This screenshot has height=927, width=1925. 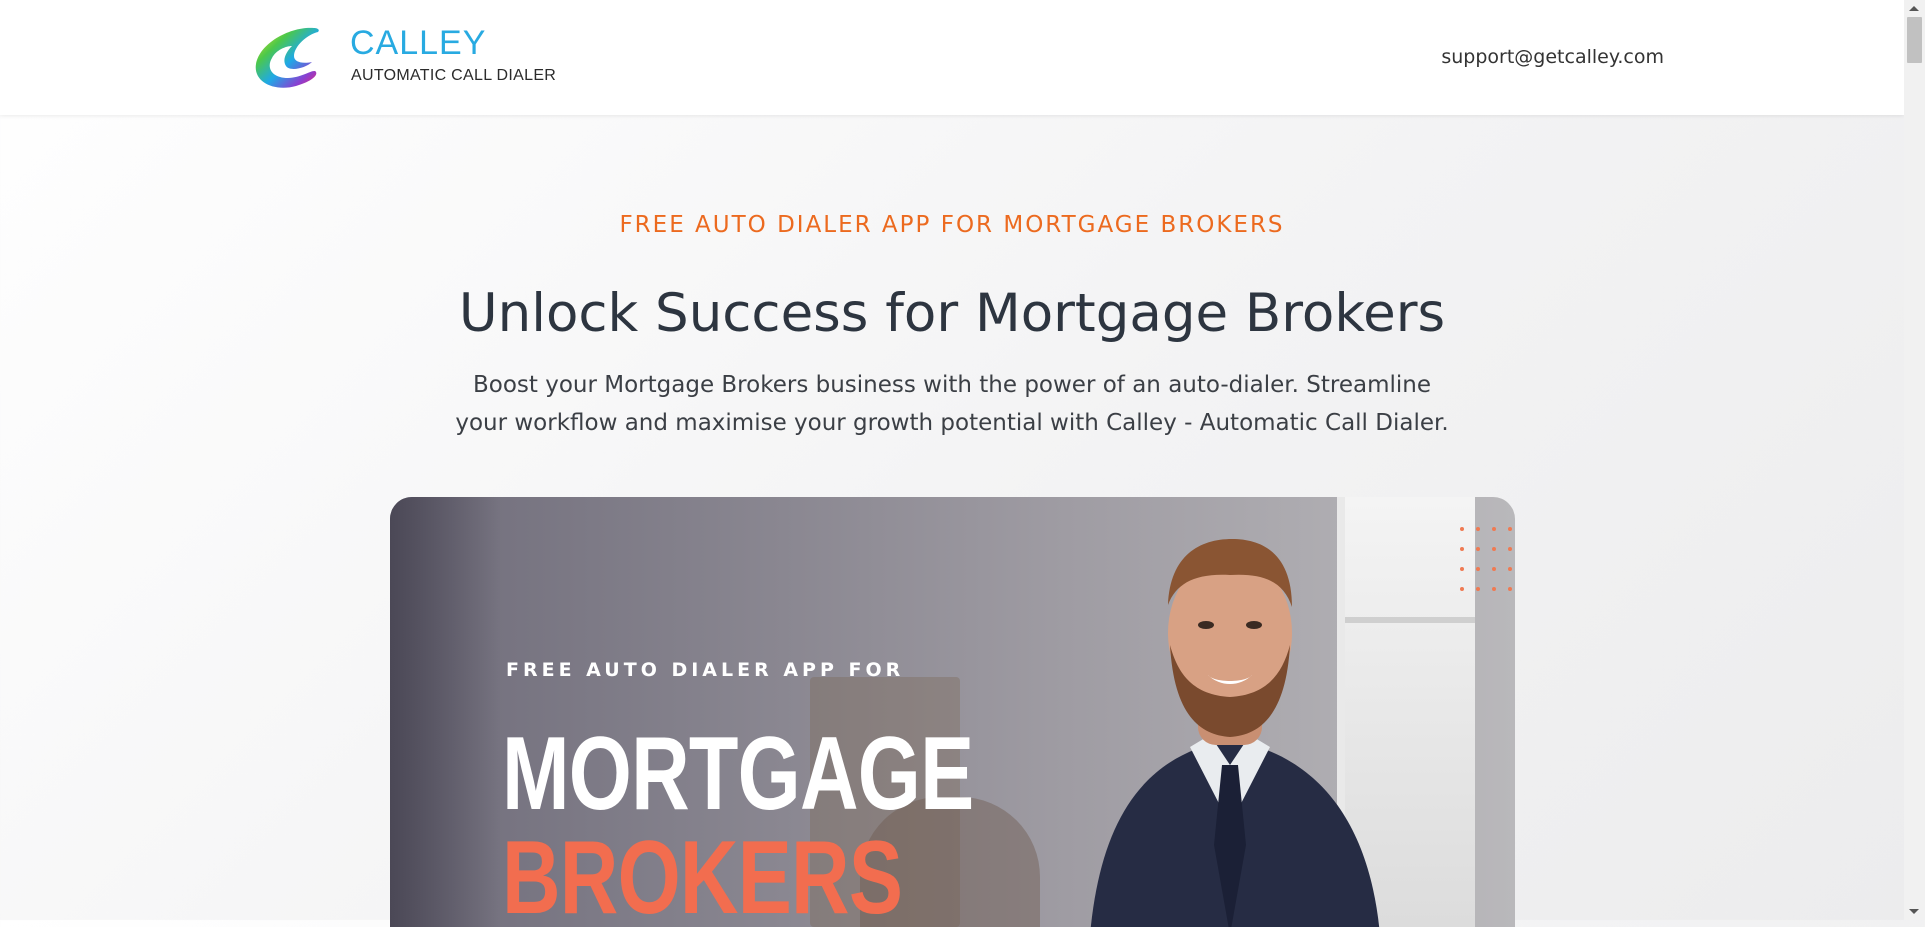 What do you see at coordinates (738, 774) in the screenshot?
I see `hero-title-line1: MORTGAGE` at bounding box center [738, 774].